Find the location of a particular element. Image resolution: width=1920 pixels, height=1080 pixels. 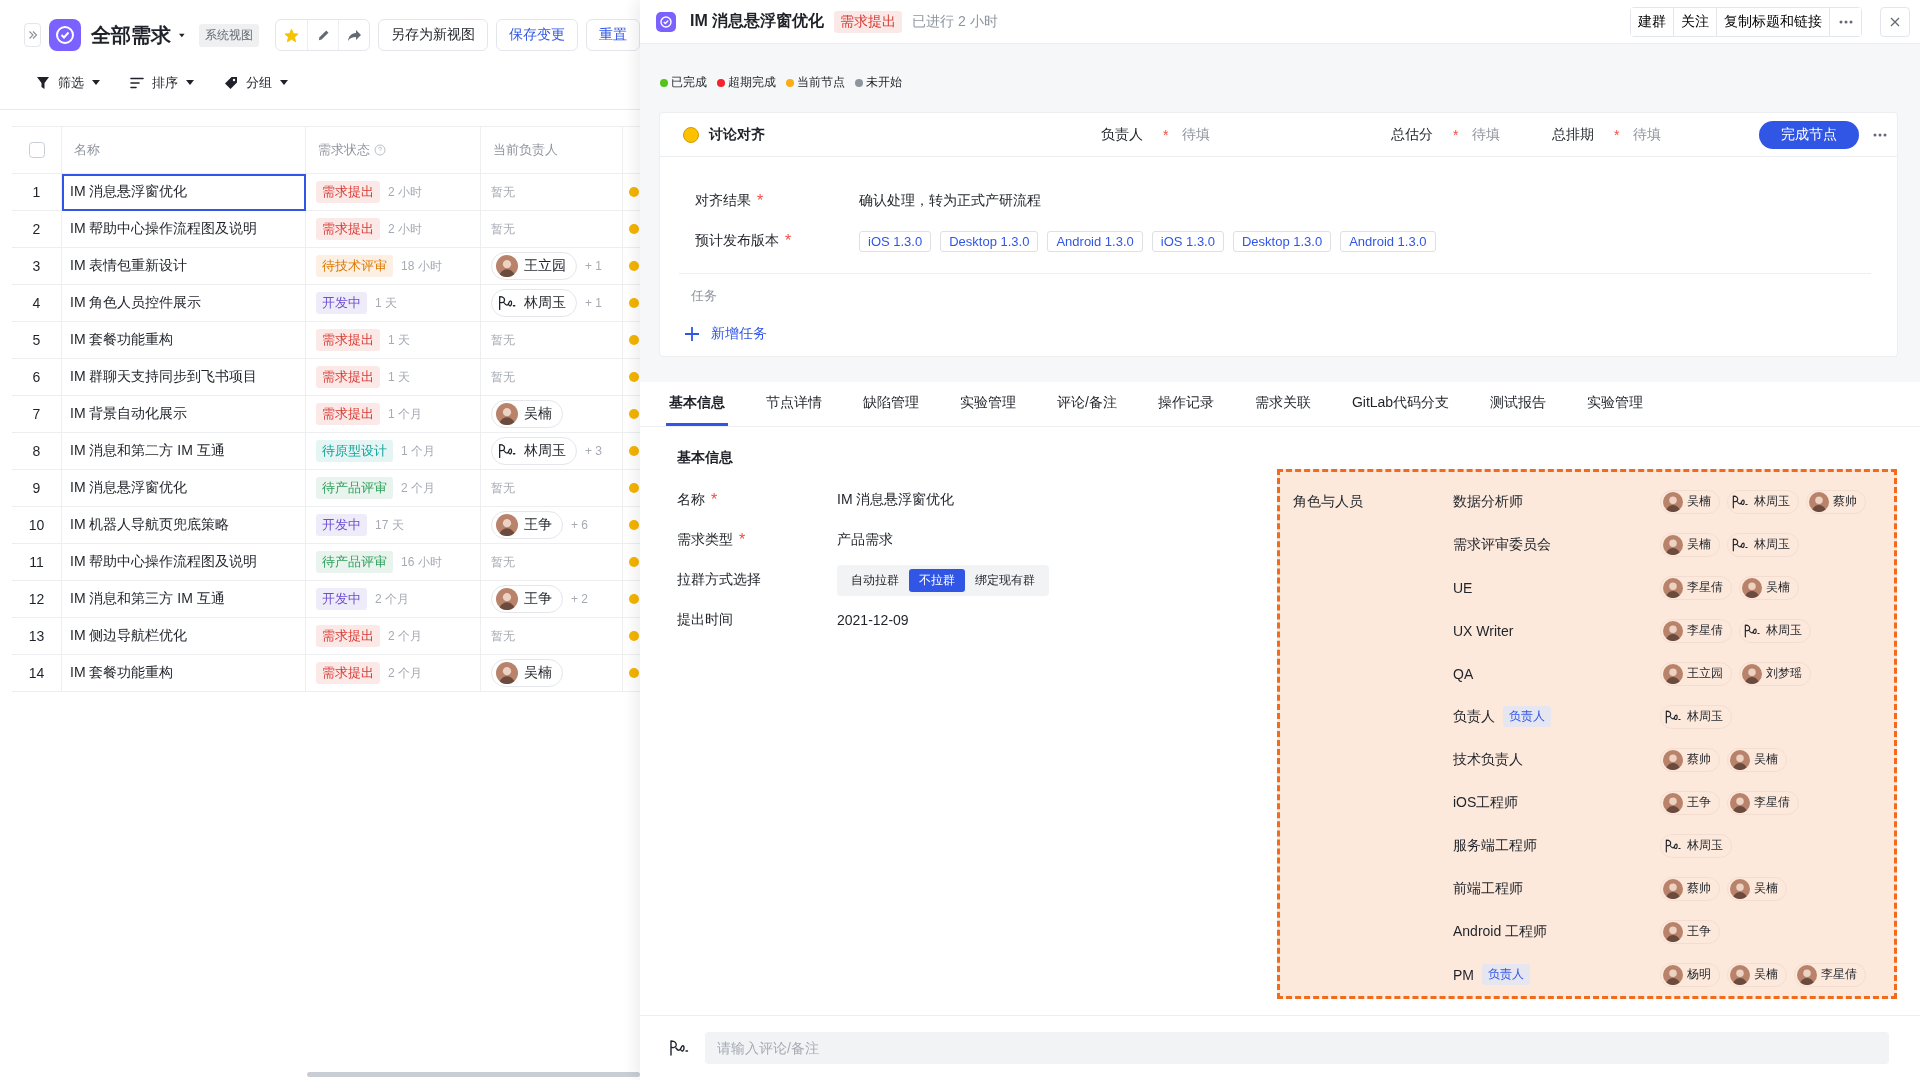

status-tag: 需求提出 is located at coordinates (348, 229).